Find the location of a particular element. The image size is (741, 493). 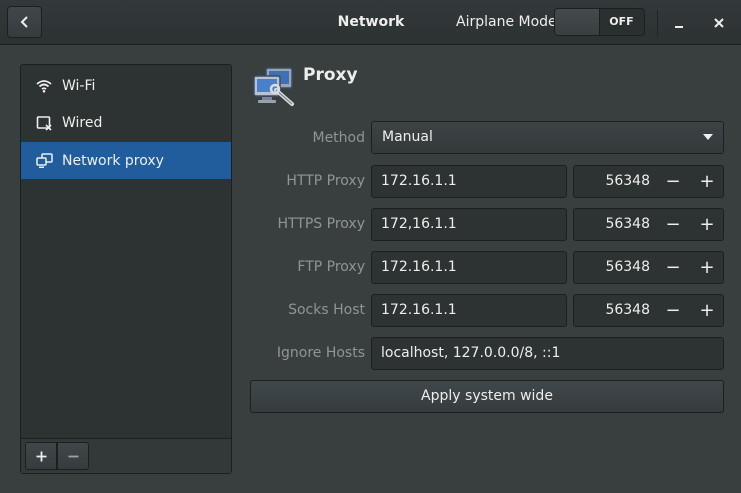

switch-knob is located at coordinates (577, 22).